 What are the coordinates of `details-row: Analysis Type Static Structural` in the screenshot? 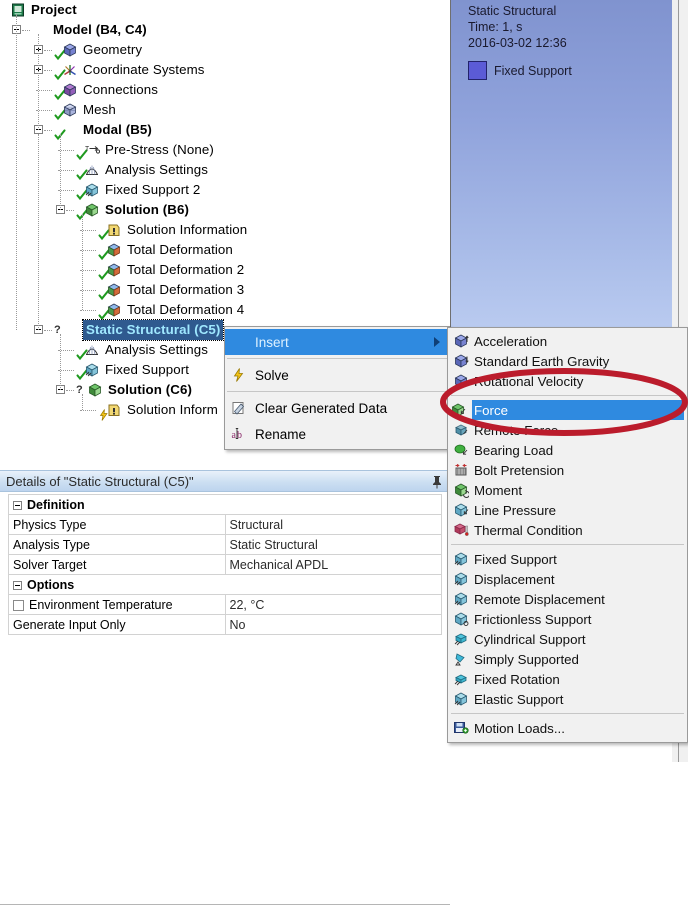 It's located at (225, 544).